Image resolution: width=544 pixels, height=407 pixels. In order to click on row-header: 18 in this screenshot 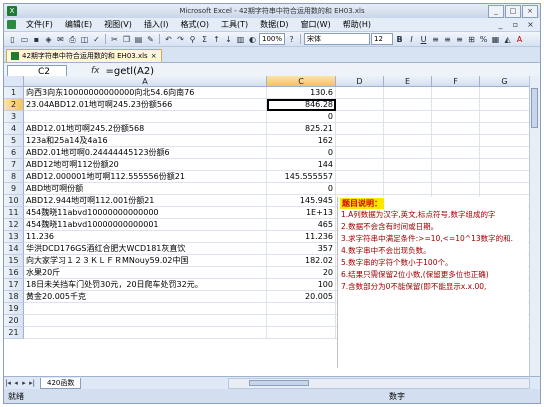, I will do `click(14, 297)`.